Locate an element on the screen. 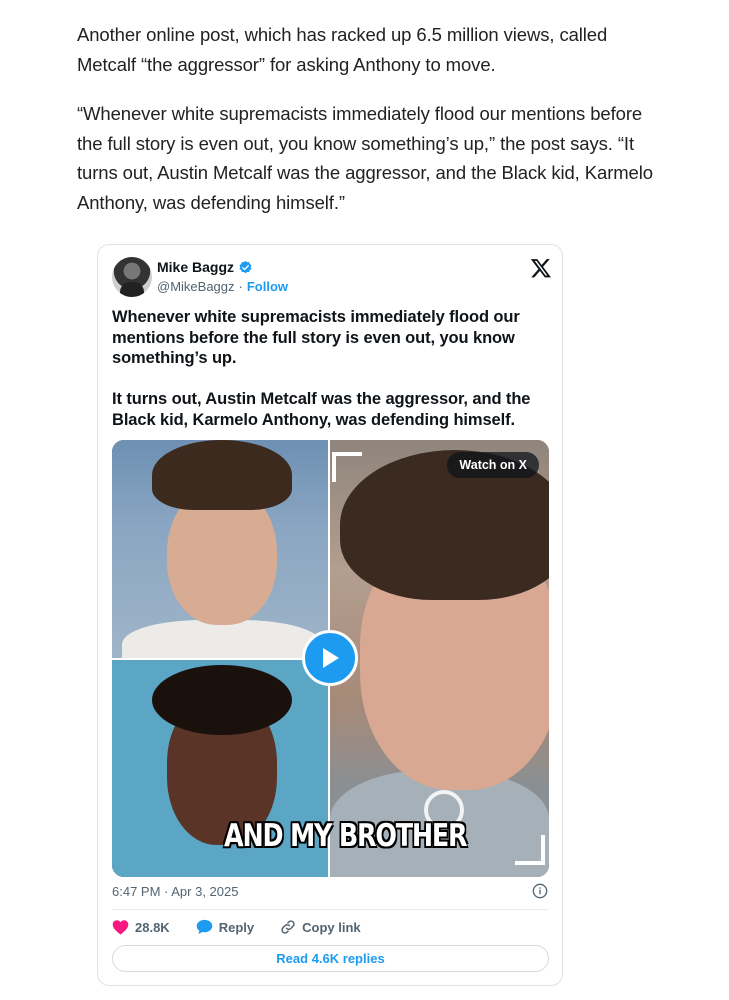  play-button is located at coordinates (330, 658).